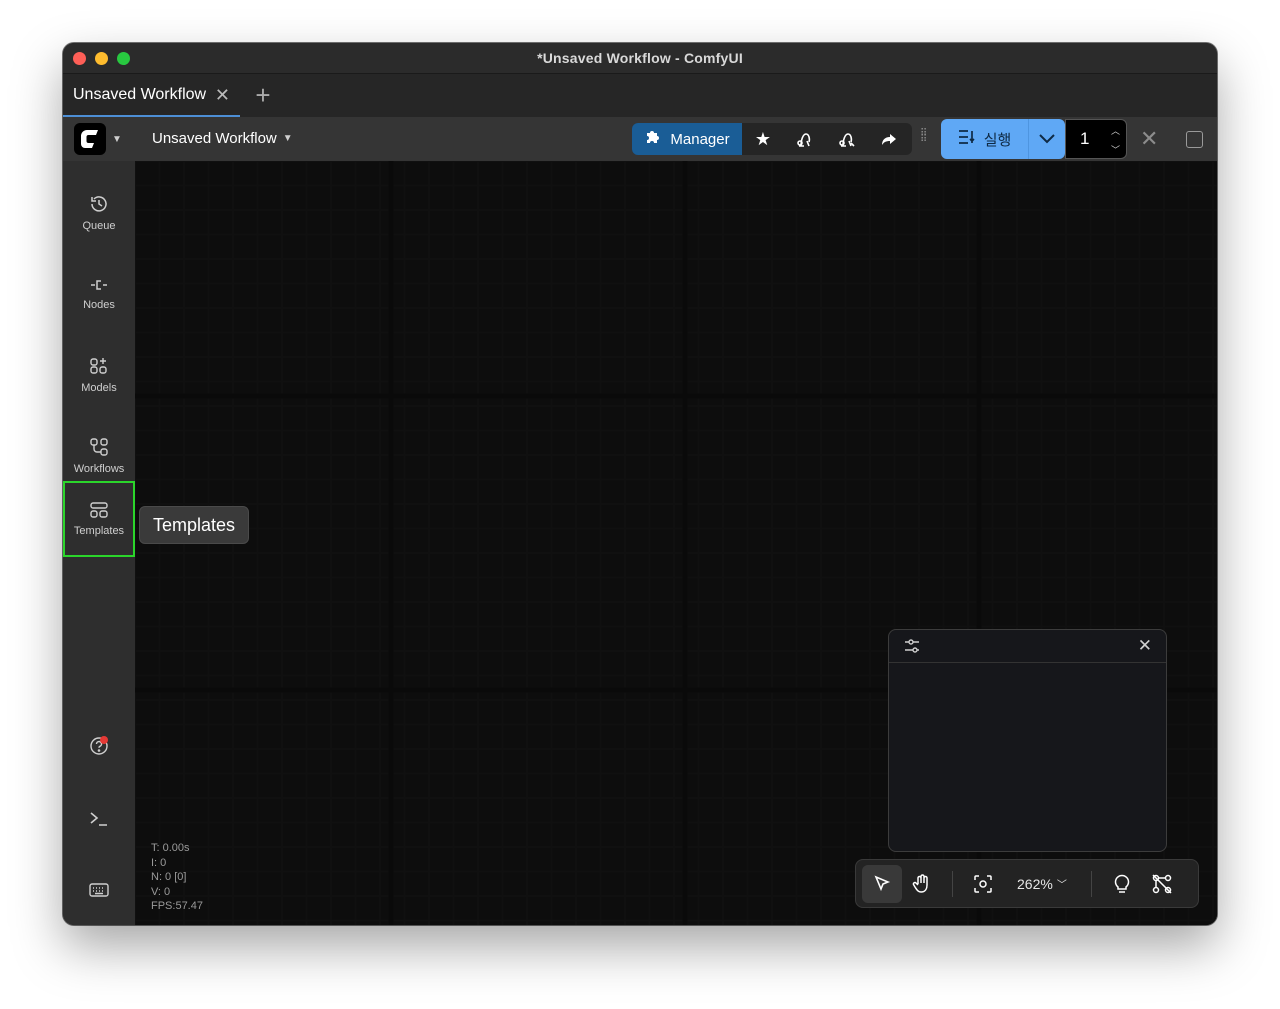 The height and width of the screenshot is (1009, 1280). Describe the element at coordinates (847, 139) in the screenshot. I see `free-memory-icon` at that location.